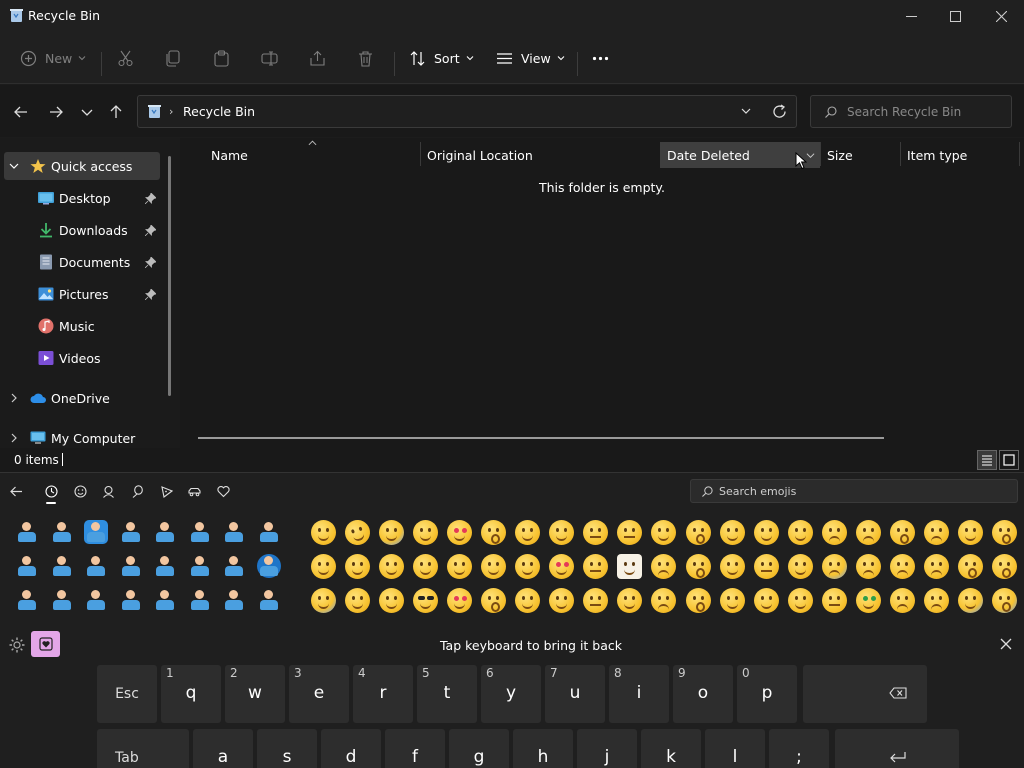 The image size is (1024, 768). What do you see at coordinates (317, 58) in the screenshot?
I see `share-button` at bounding box center [317, 58].